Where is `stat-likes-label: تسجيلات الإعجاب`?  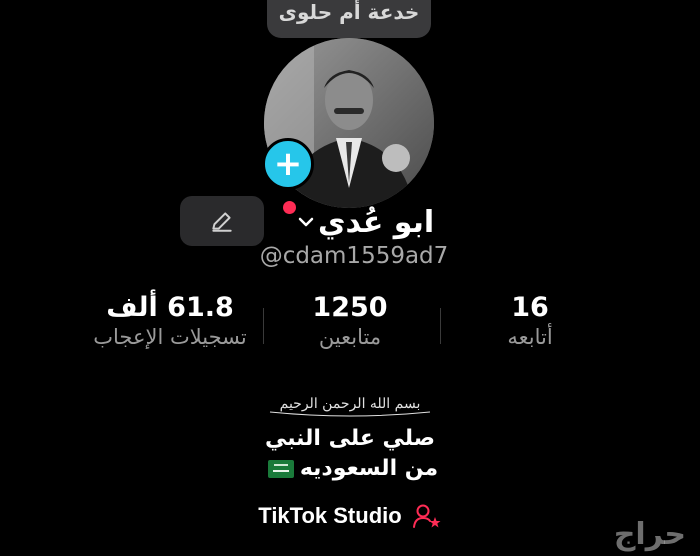 stat-likes-label: تسجيلات الإعجاب is located at coordinates (170, 337).